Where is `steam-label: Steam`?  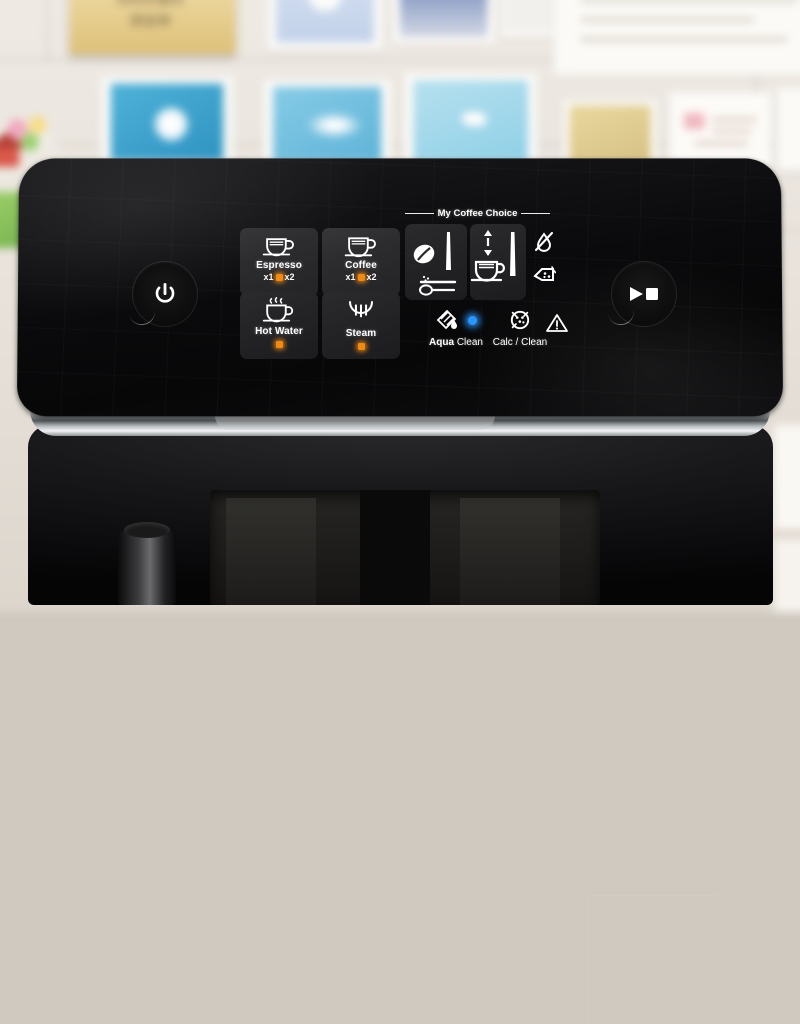
steam-label: Steam is located at coordinates (361, 333).